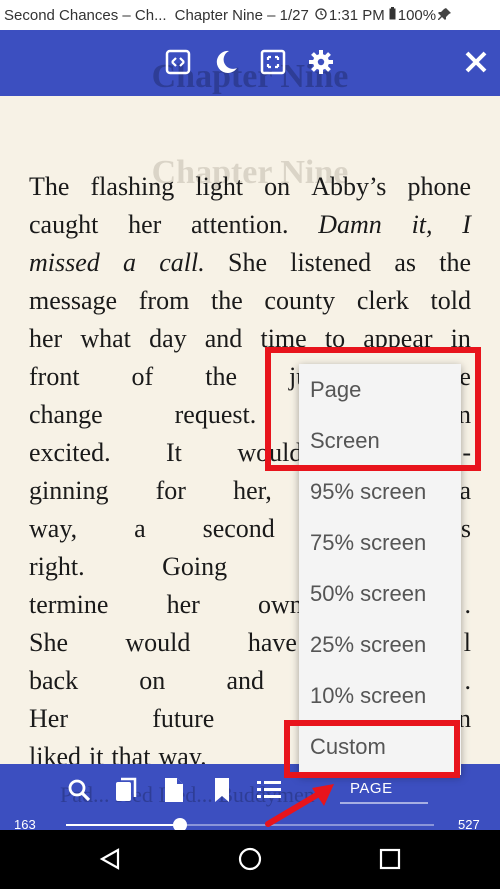 Image resolution: width=500 pixels, height=889 pixels. What do you see at coordinates (439, 186) in the screenshot?
I see `text-word: phone` at bounding box center [439, 186].